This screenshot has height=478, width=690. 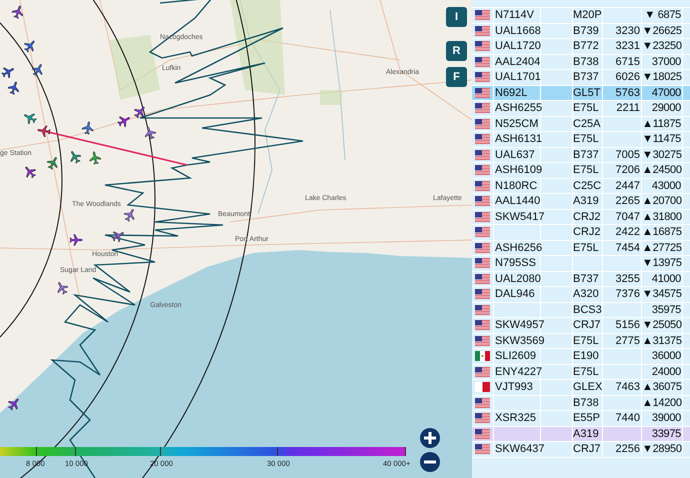 I want to click on aircraft-row: AAL1440 A319 2265 ▲20700, so click(x=581, y=202).